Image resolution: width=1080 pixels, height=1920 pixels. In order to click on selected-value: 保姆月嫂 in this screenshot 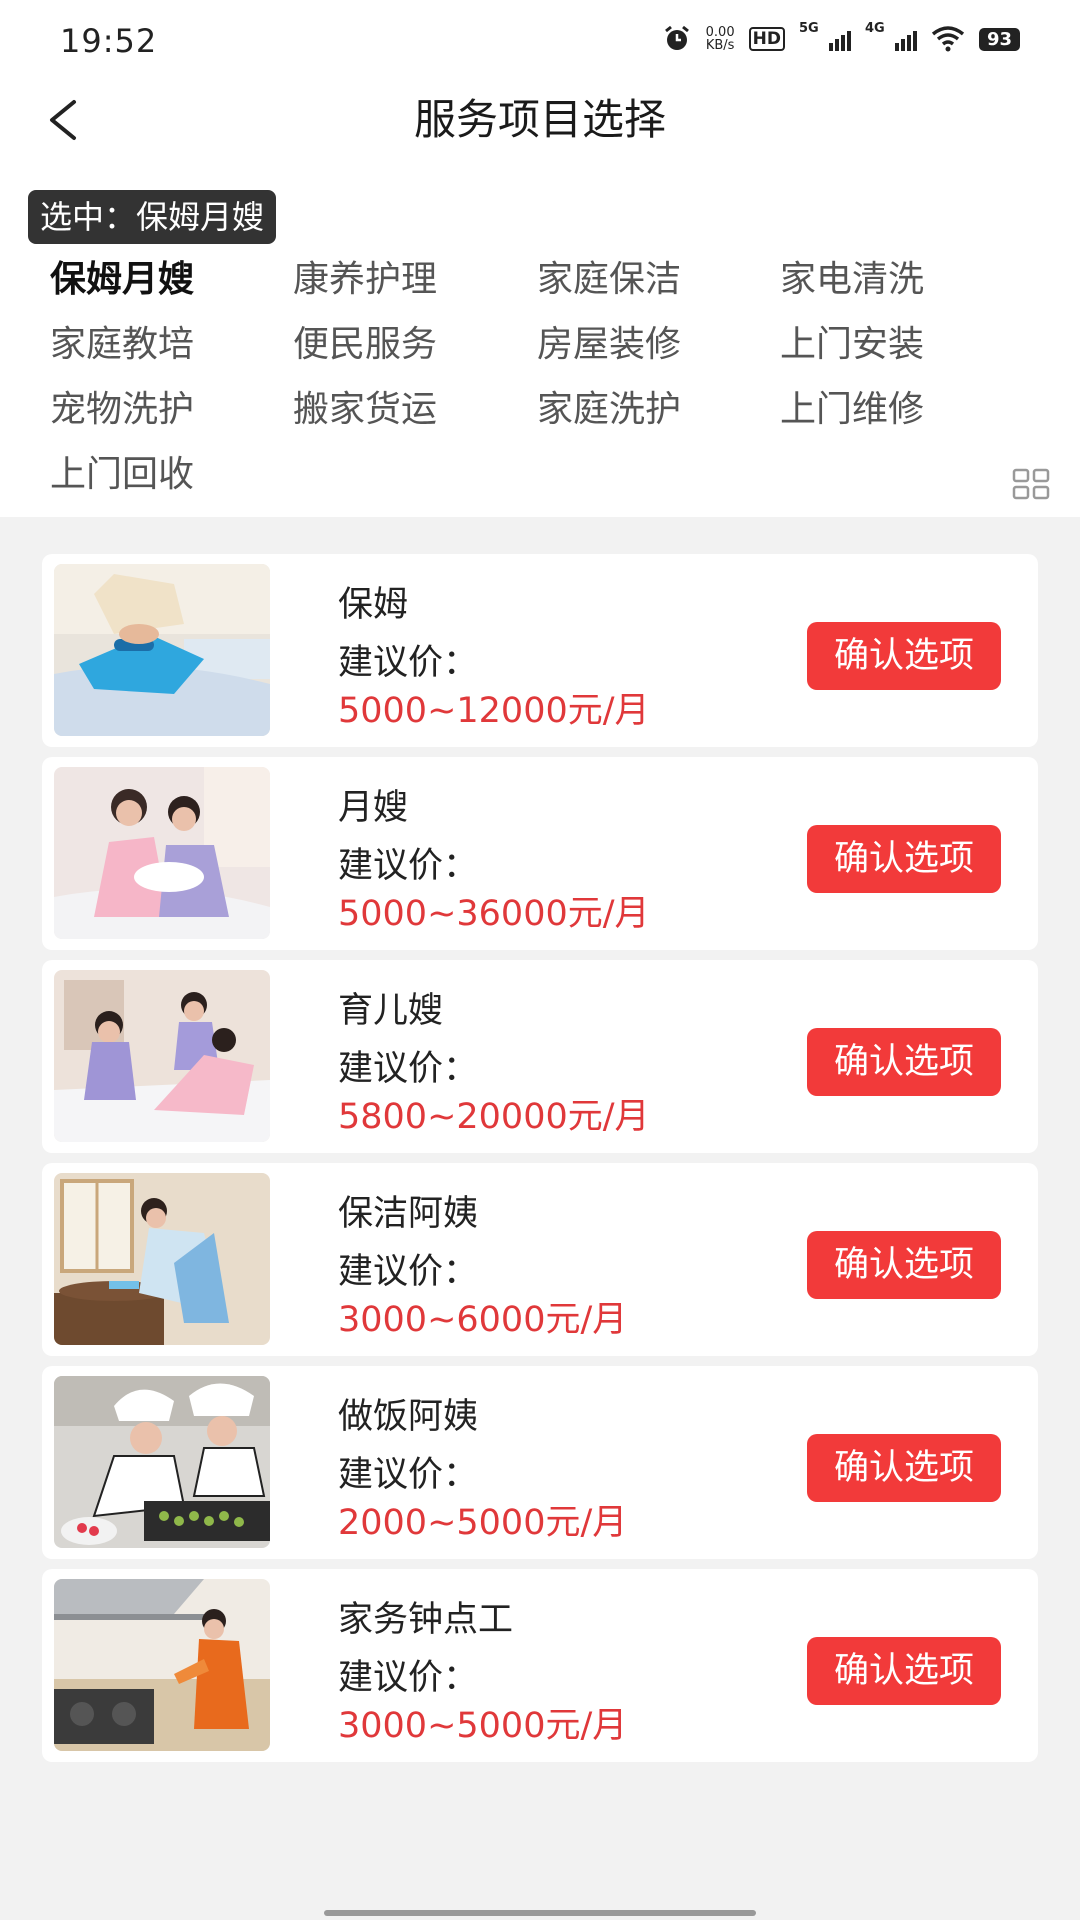, I will do `click(200, 217)`.